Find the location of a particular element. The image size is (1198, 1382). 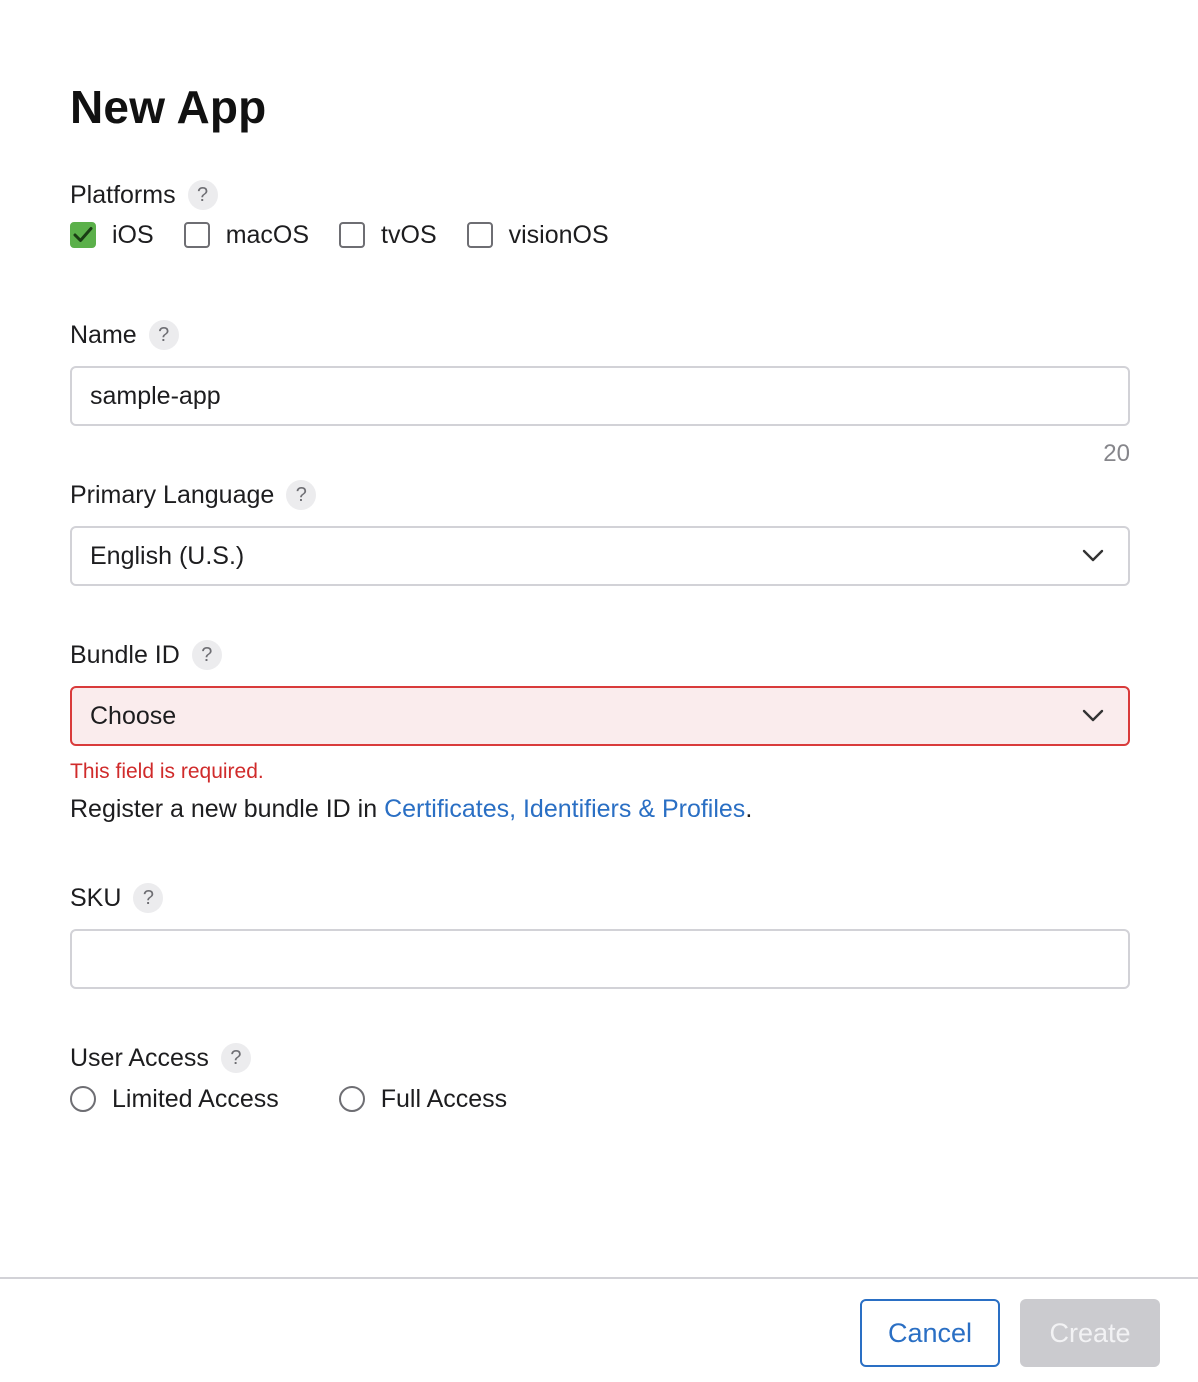

bundle-id-selected: Choose is located at coordinates (133, 715).